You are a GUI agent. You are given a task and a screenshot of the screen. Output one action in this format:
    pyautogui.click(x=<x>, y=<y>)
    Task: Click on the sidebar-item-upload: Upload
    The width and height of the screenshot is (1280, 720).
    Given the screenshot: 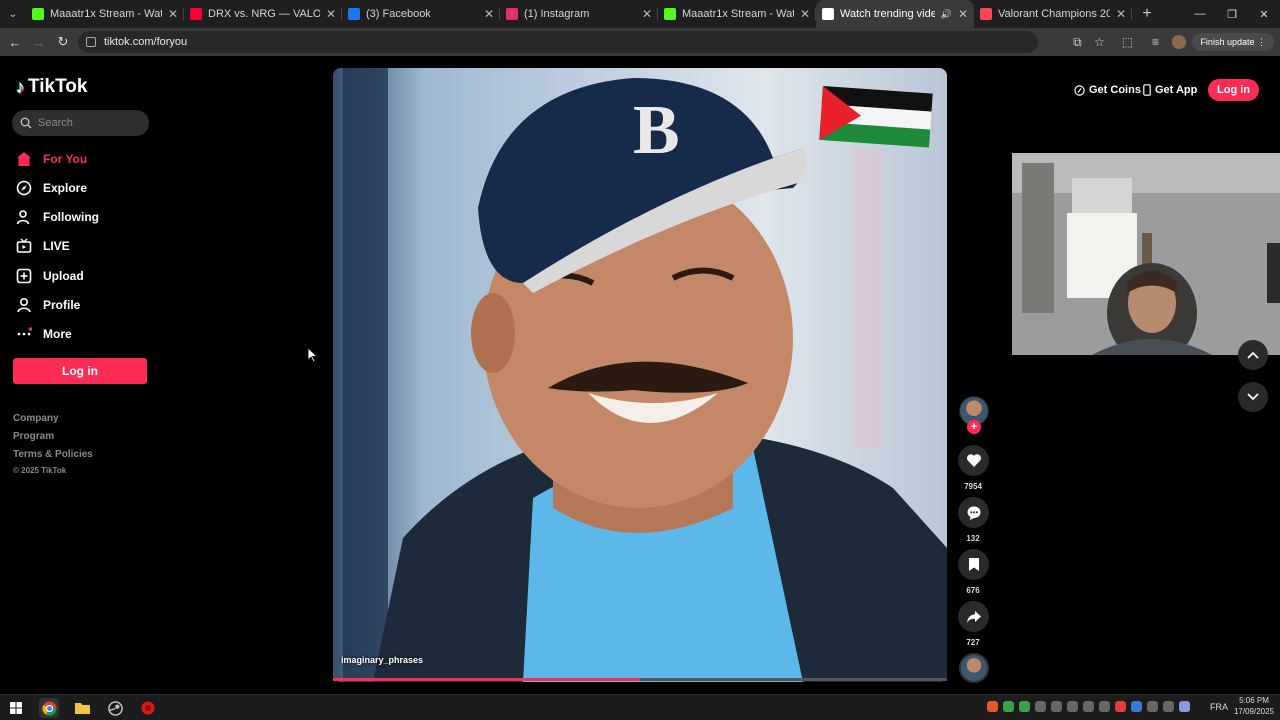 What is the action you would take?
    pyautogui.click(x=50, y=276)
    